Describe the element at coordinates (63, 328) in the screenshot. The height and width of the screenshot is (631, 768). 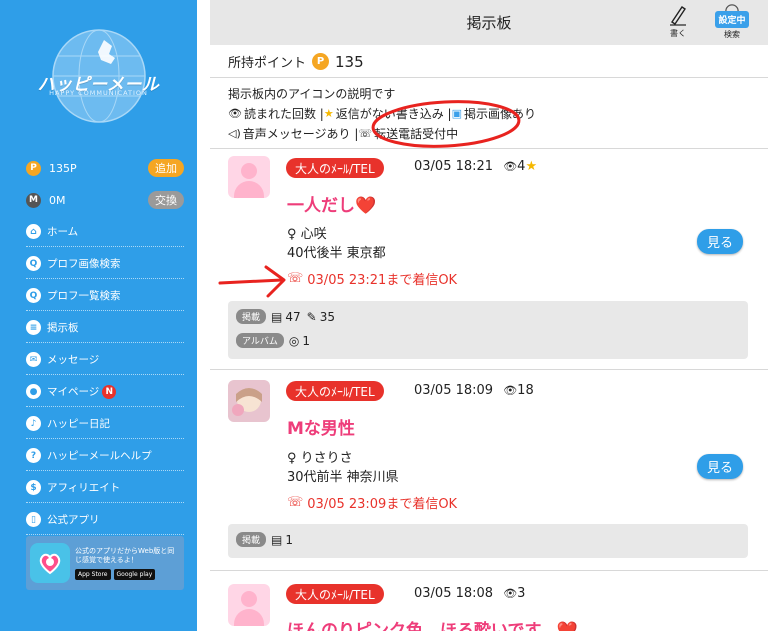
I see `sidebar-item-label: 掲示板` at that location.